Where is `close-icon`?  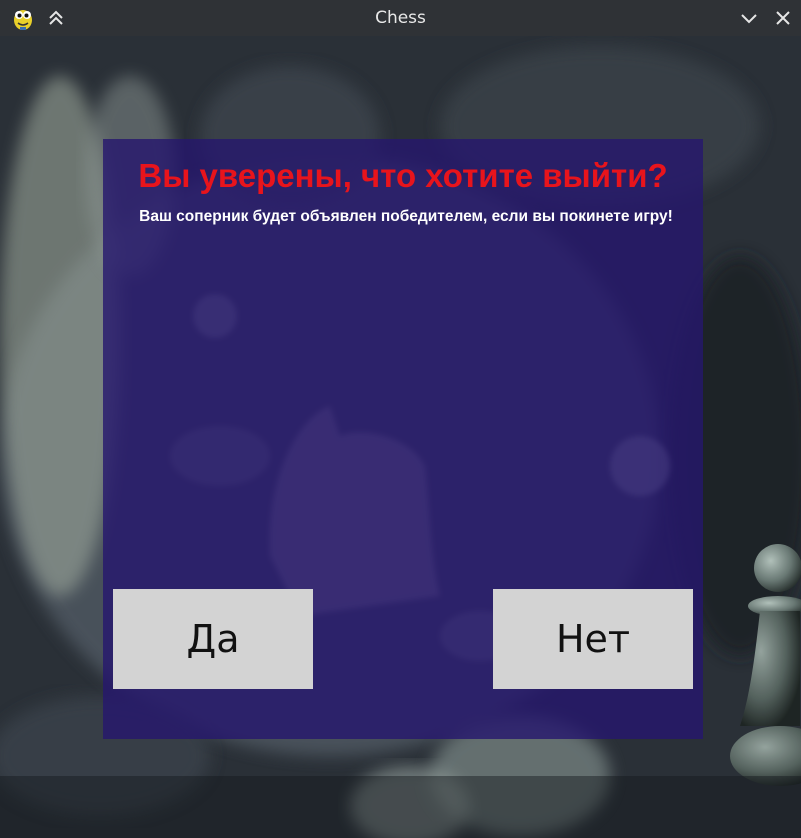 close-icon is located at coordinates (783, 18).